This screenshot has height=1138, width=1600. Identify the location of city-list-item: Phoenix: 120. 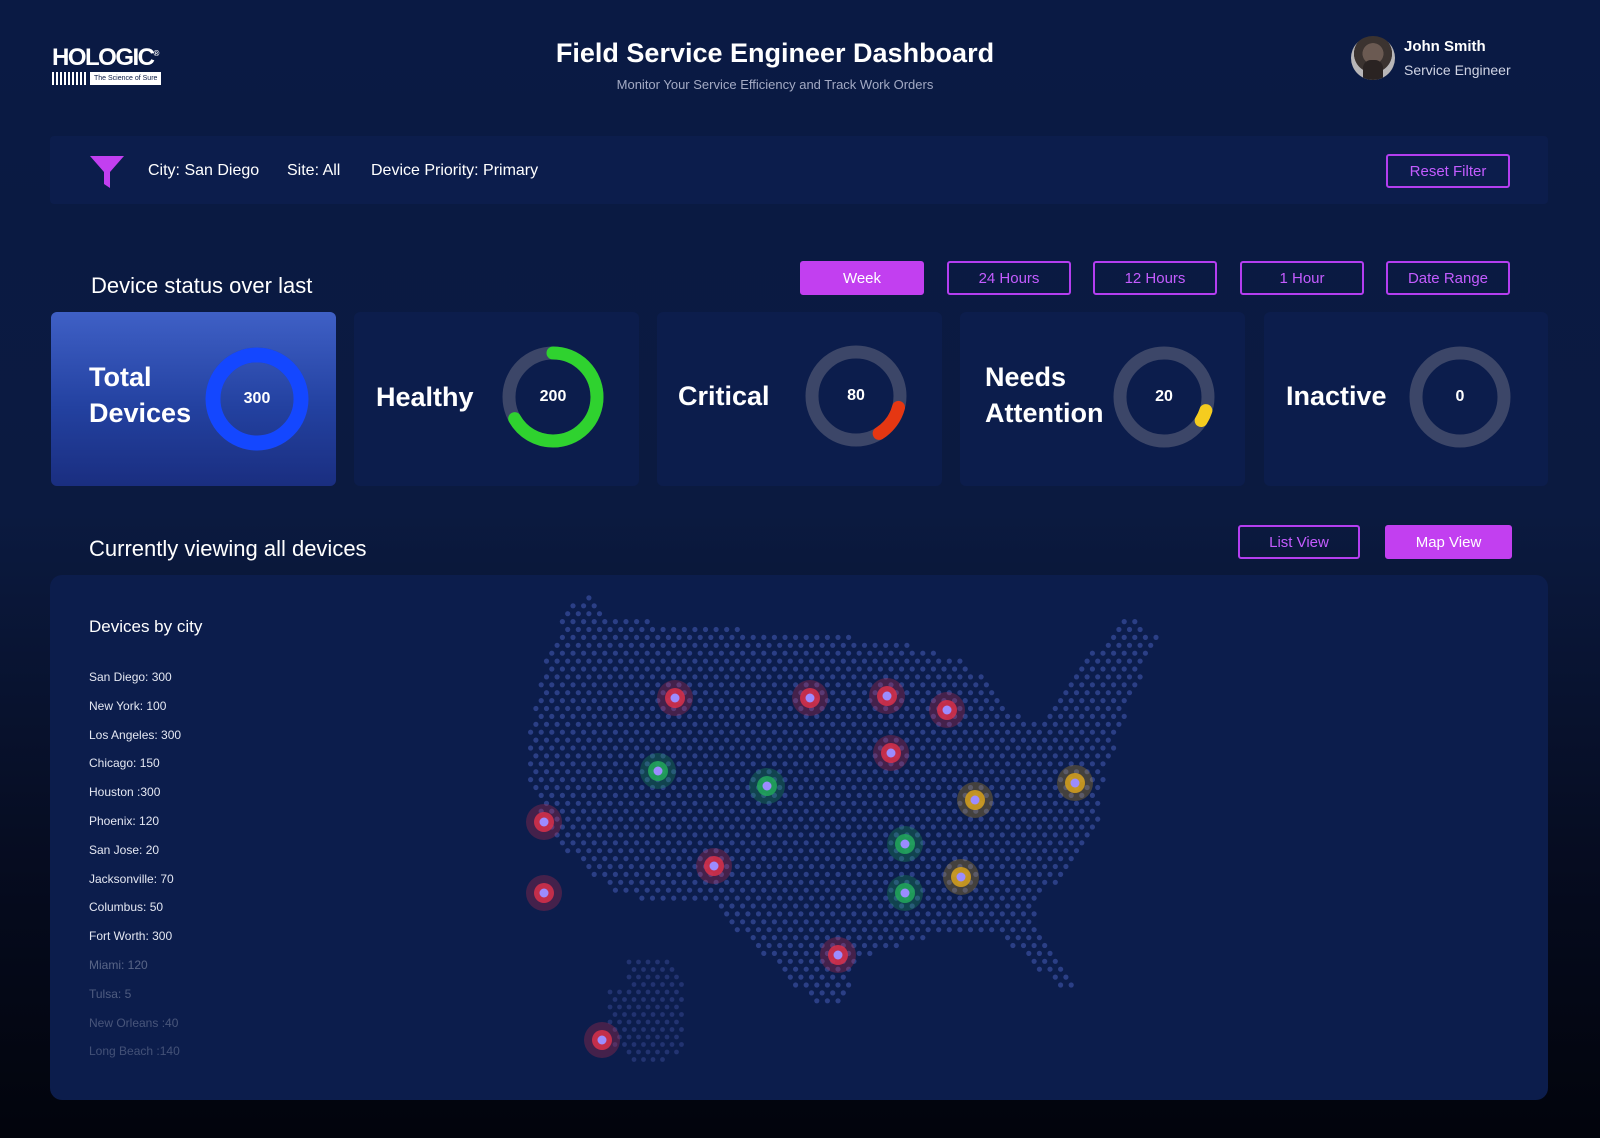
(124, 821).